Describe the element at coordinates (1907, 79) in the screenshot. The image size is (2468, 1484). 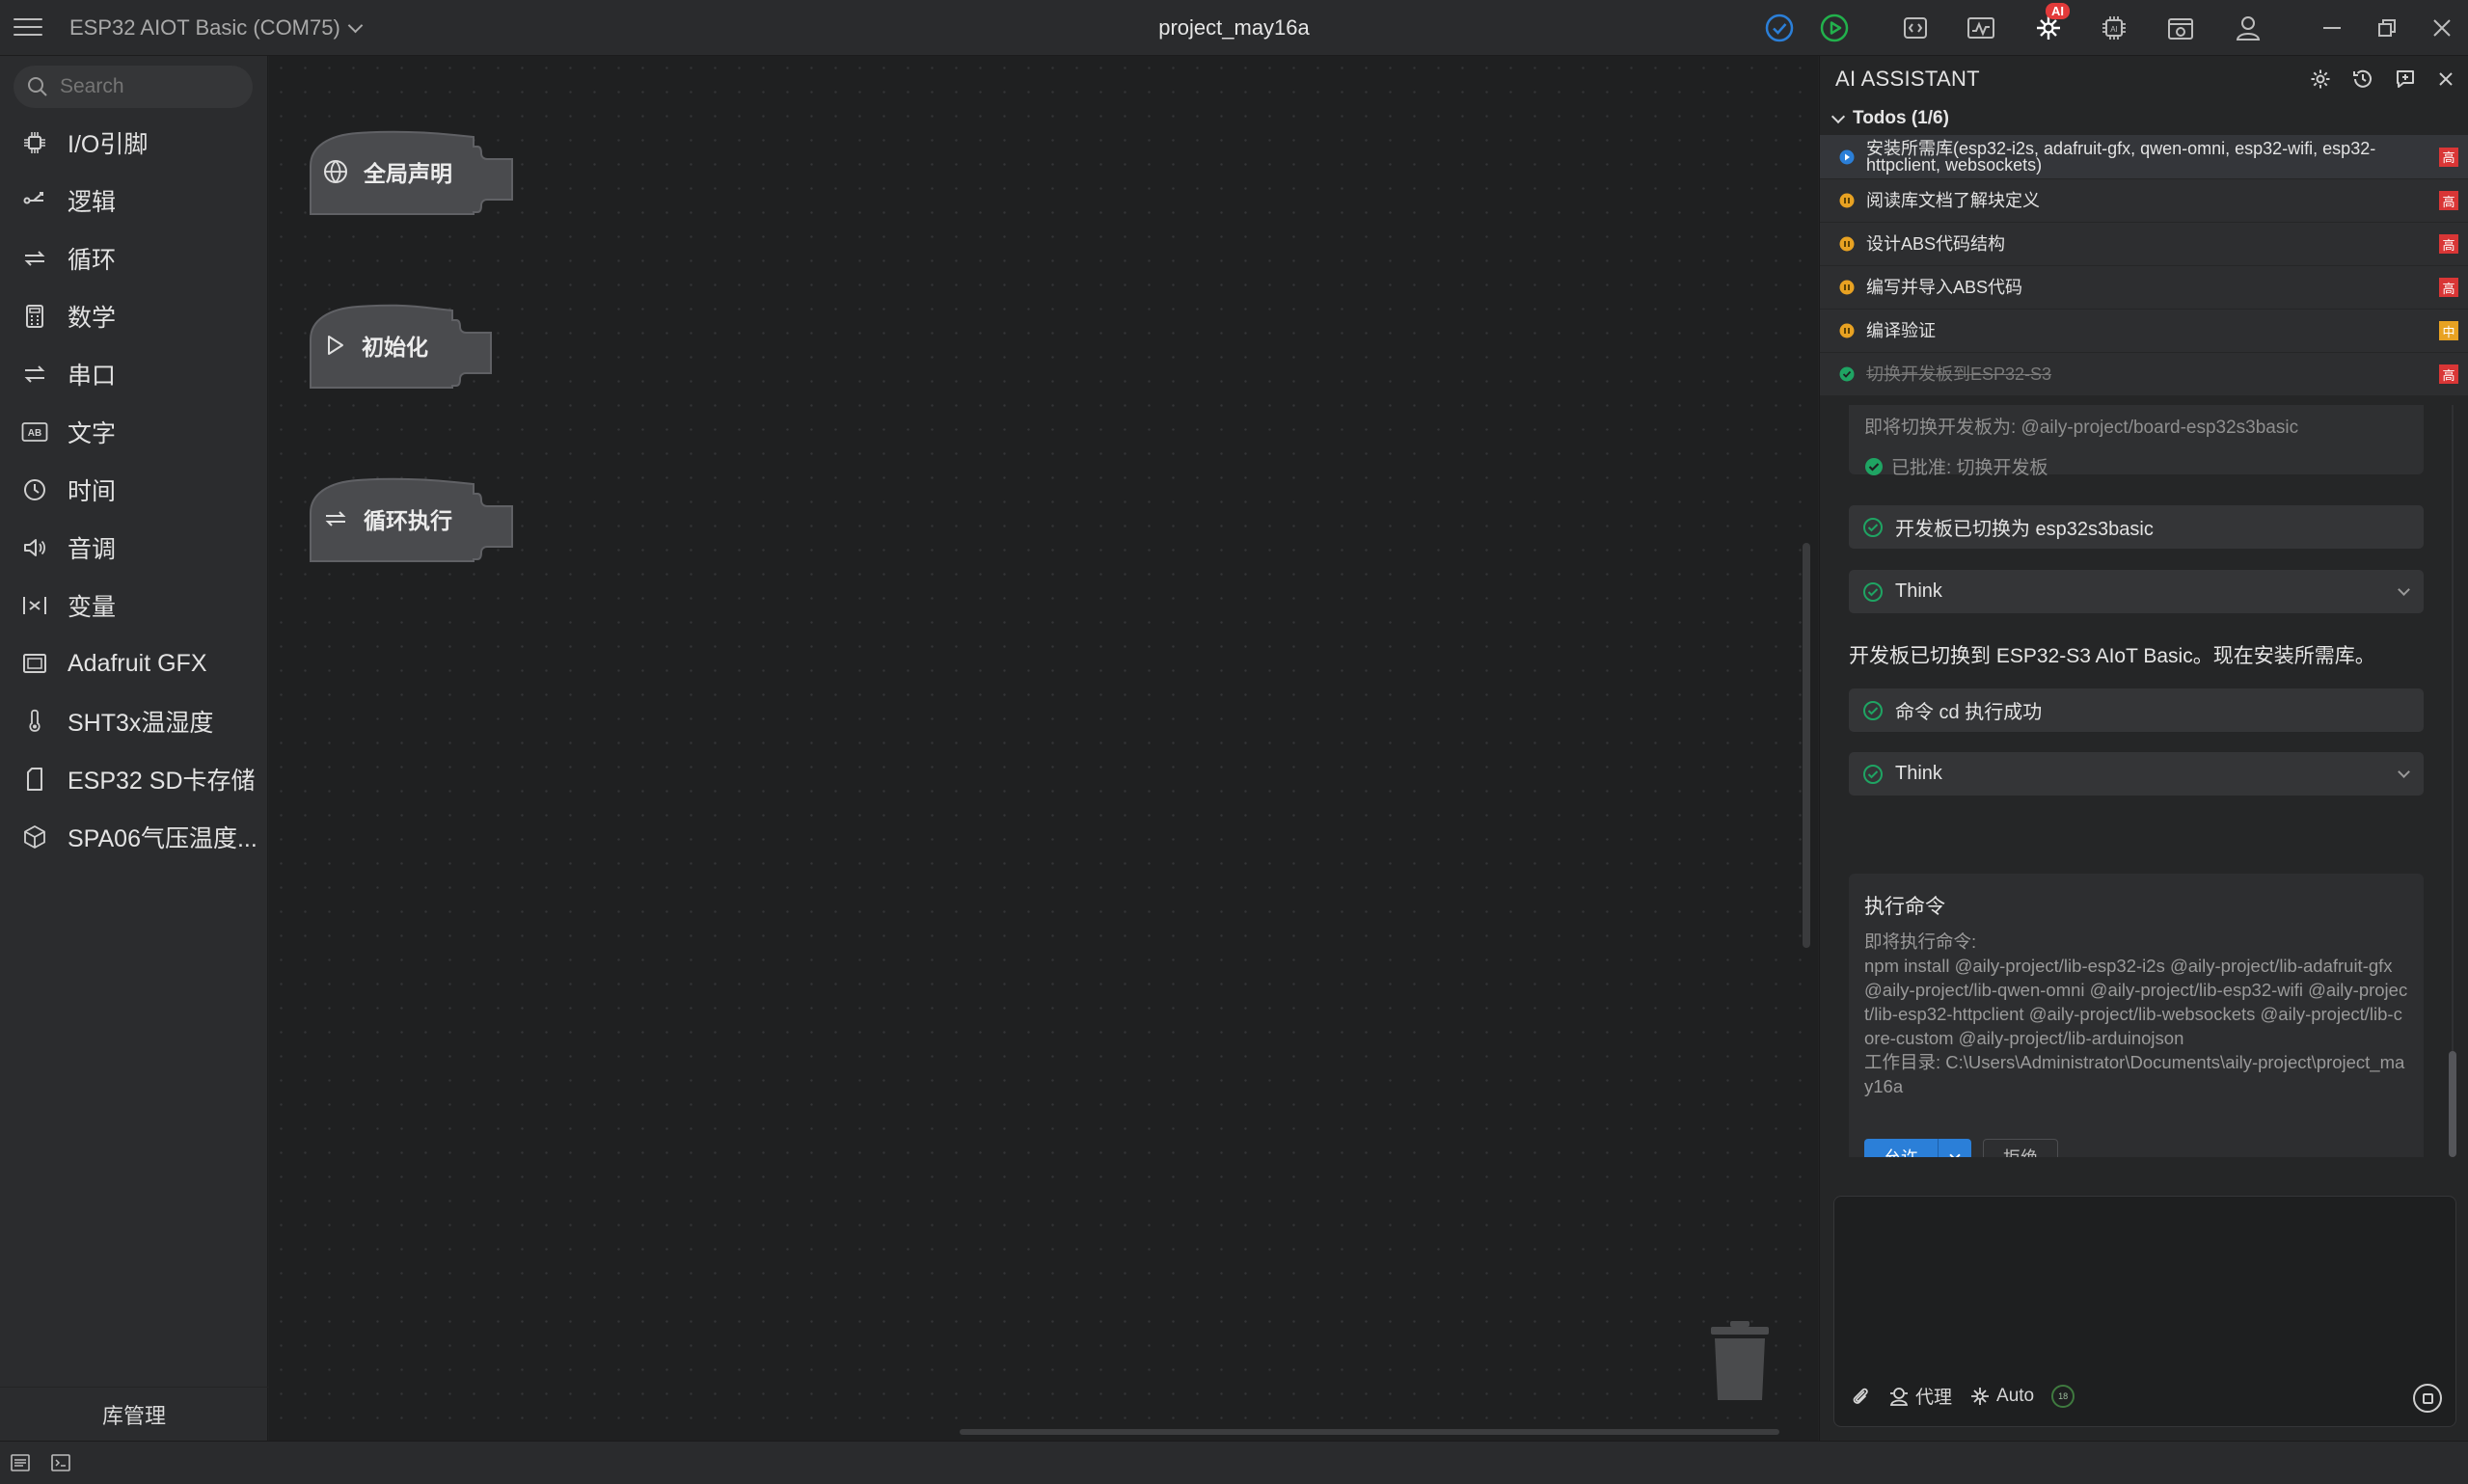
I see `ai-panel-title: AI ASSISTANT` at that location.